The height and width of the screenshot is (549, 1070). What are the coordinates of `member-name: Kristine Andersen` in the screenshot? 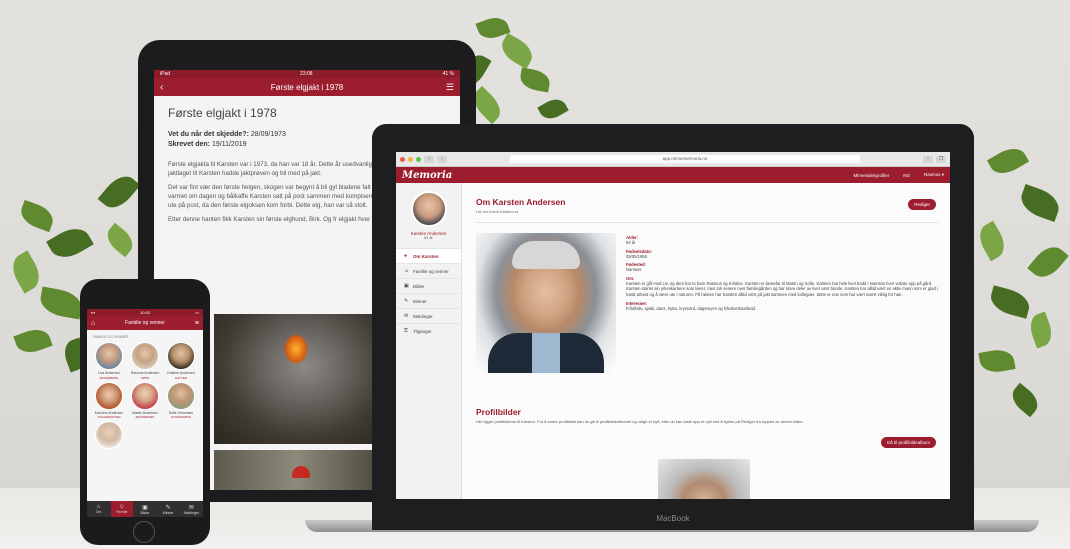 It's located at (181, 373).